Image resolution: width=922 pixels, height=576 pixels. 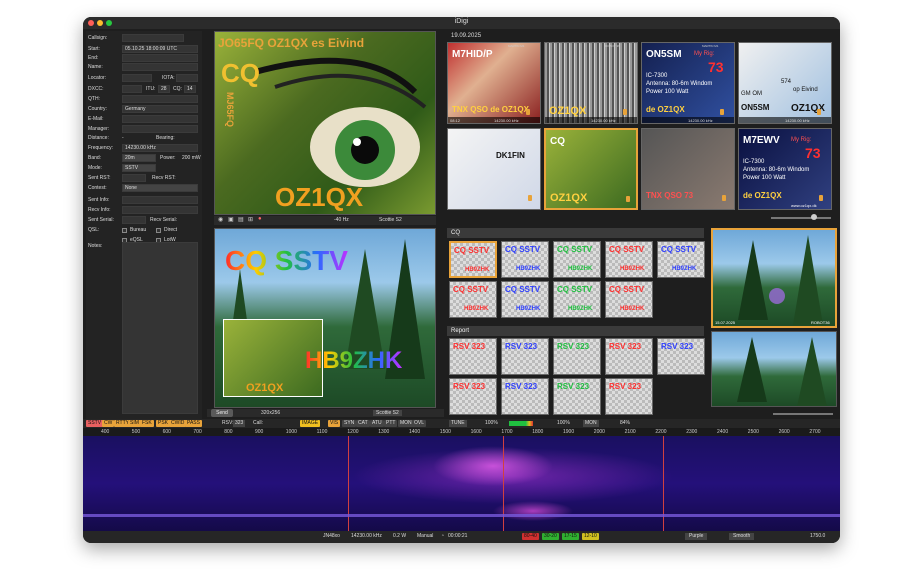 What do you see at coordinates (193, 423) in the screenshot?
I see `mode-tag-pass: PASS` at bounding box center [193, 423].